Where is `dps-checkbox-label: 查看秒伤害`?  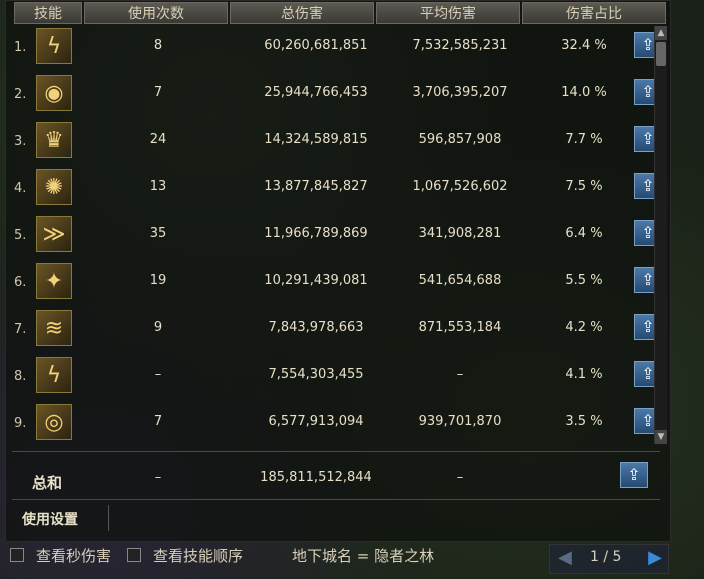 dps-checkbox-label: 查看秒伤害 is located at coordinates (73, 555).